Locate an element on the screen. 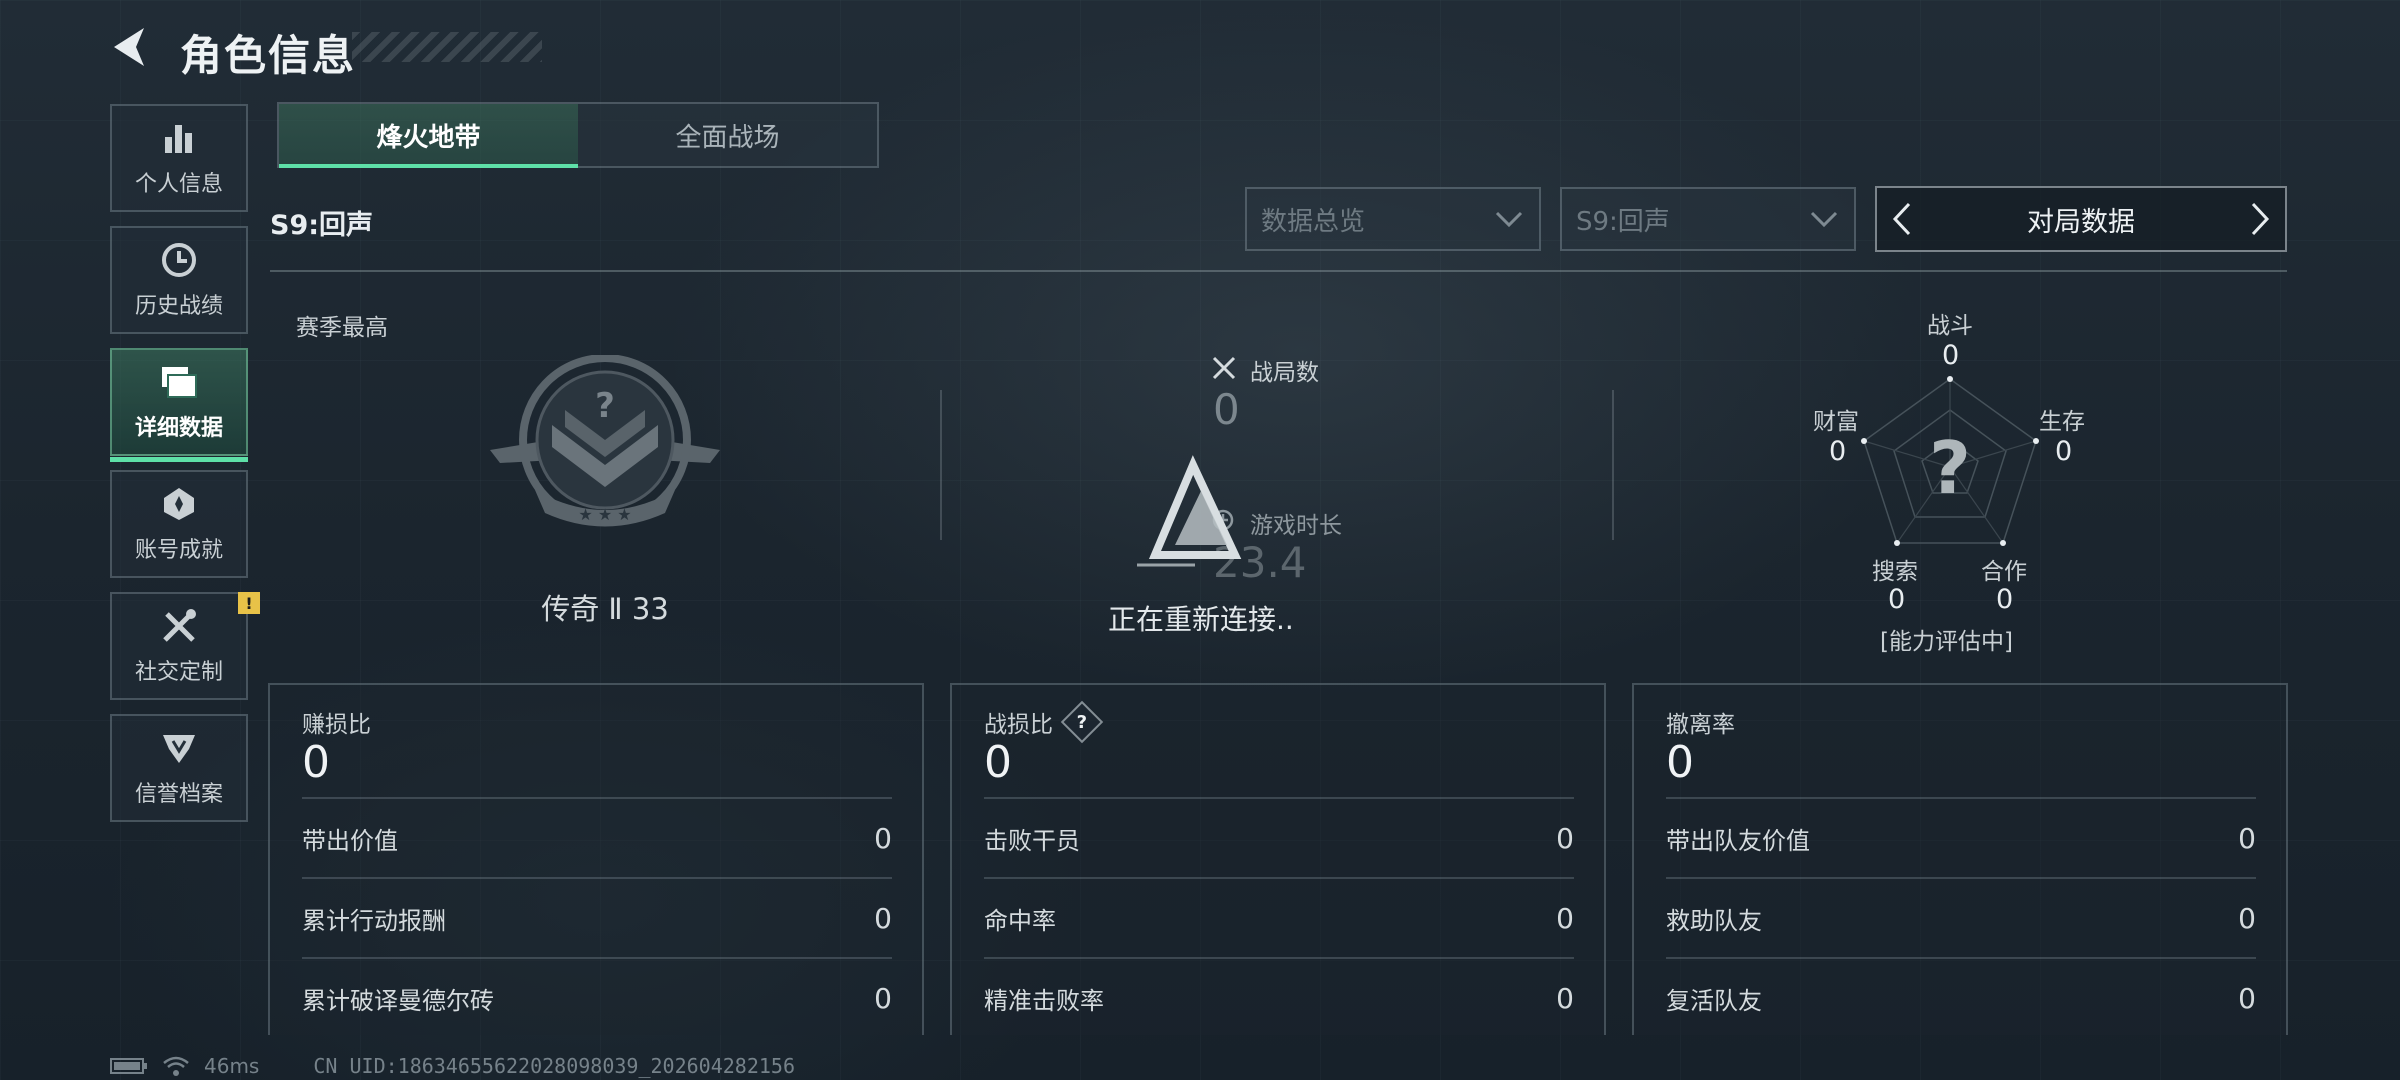 Image resolution: width=2400 pixels, height=1080 pixels. bar-chart-icon is located at coordinates (179, 138).